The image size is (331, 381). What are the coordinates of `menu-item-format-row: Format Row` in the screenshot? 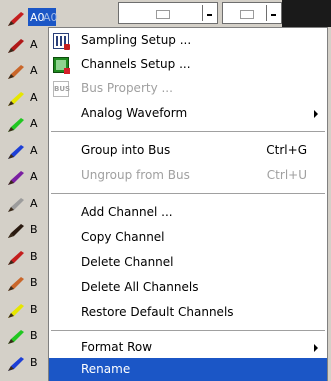 It's located at (188, 347).